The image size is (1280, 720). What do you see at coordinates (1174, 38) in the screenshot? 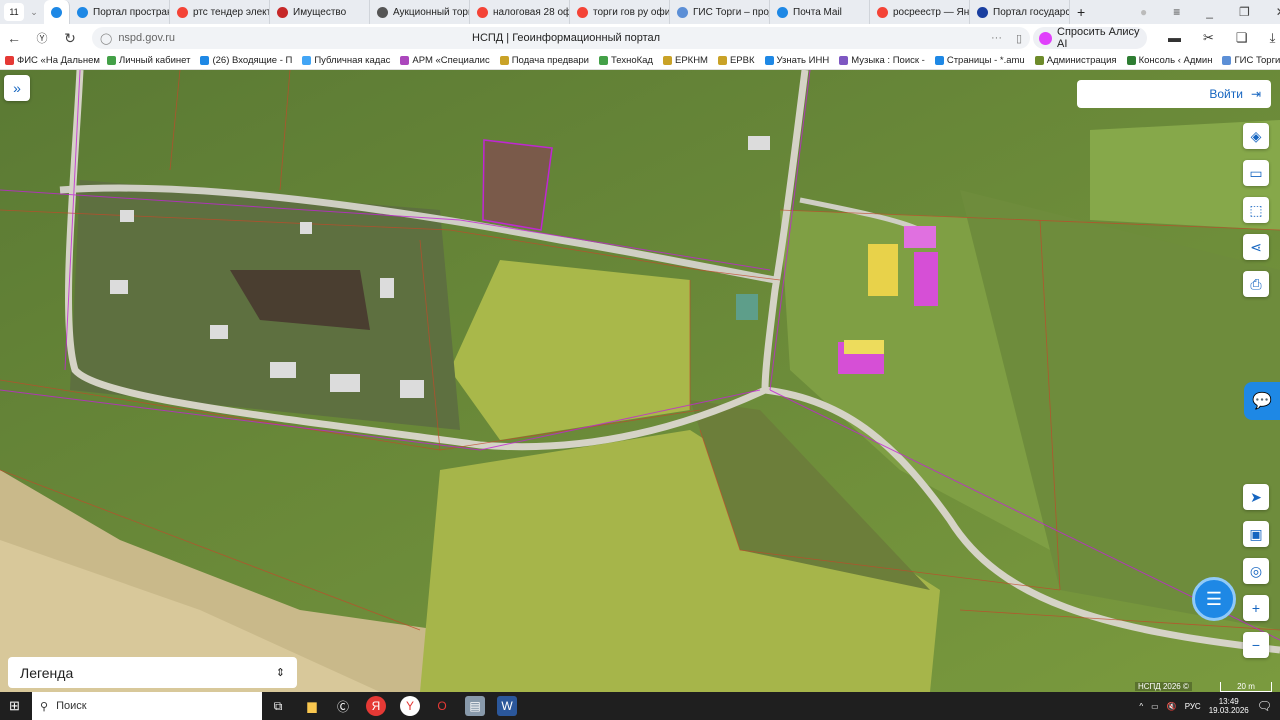
I see `extension-icon: ▬` at bounding box center [1174, 38].